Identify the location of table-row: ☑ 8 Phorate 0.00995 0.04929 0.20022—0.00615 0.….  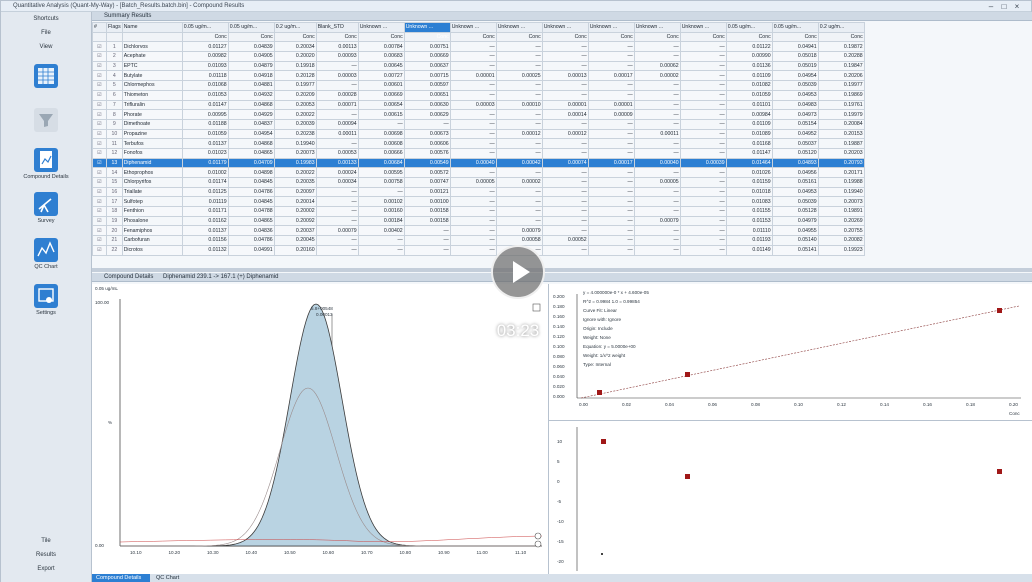
(478, 114).